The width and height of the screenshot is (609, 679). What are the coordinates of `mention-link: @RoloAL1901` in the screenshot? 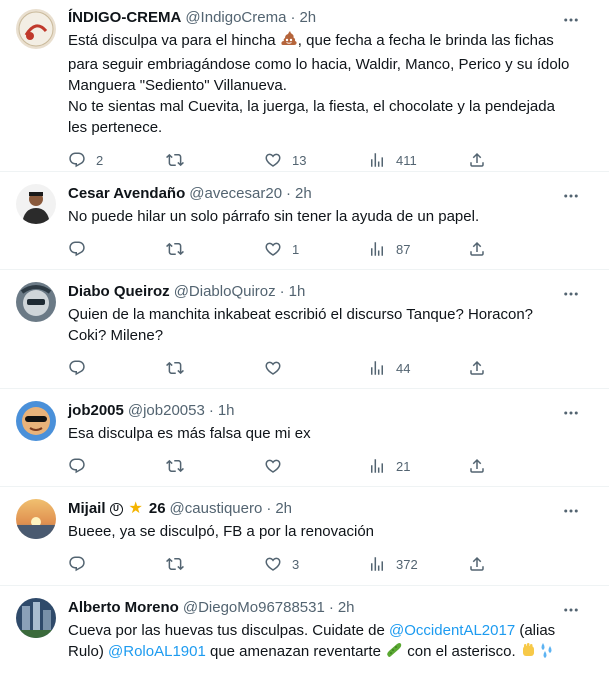 It's located at (157, 651).